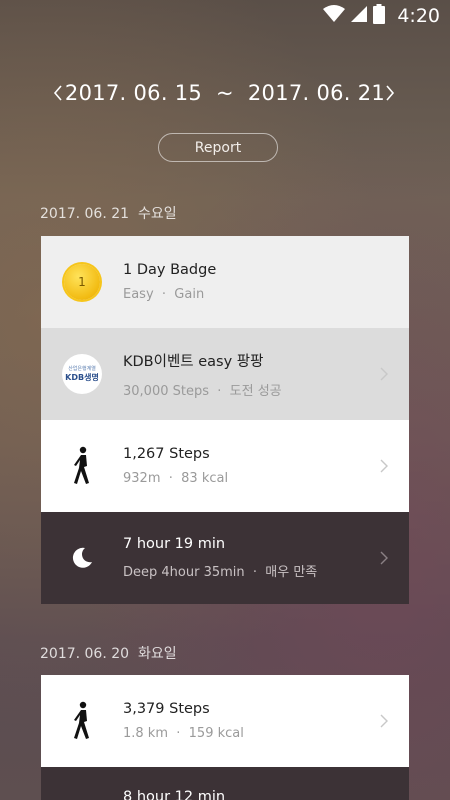 This screenshot has width=450, height=800. I want to click on card-title: KDB이벤트 easy 팡팡, so click(193, 361).